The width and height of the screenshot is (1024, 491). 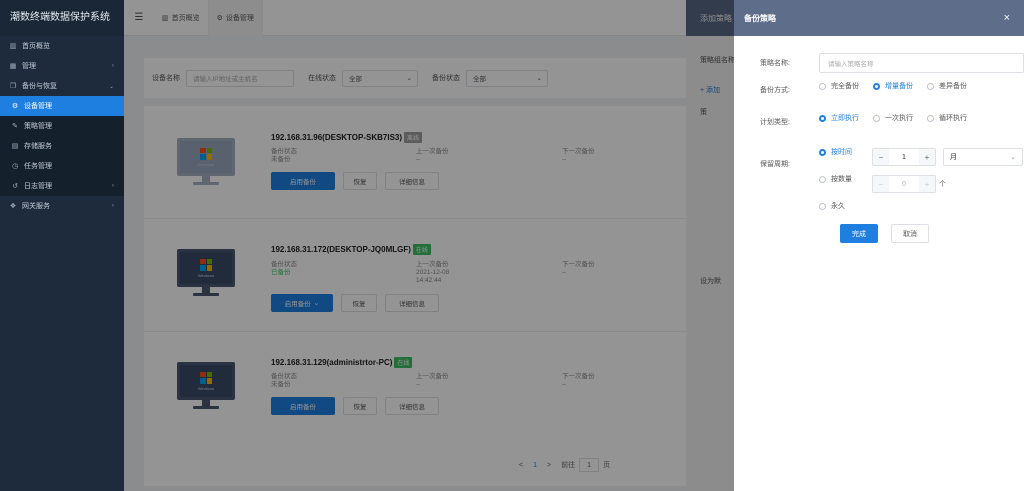 What do you see at coordinates (38, 166) in the screenshot?
I see `sidebar-item-label: 任务管理` at bounding box center [38, 166].